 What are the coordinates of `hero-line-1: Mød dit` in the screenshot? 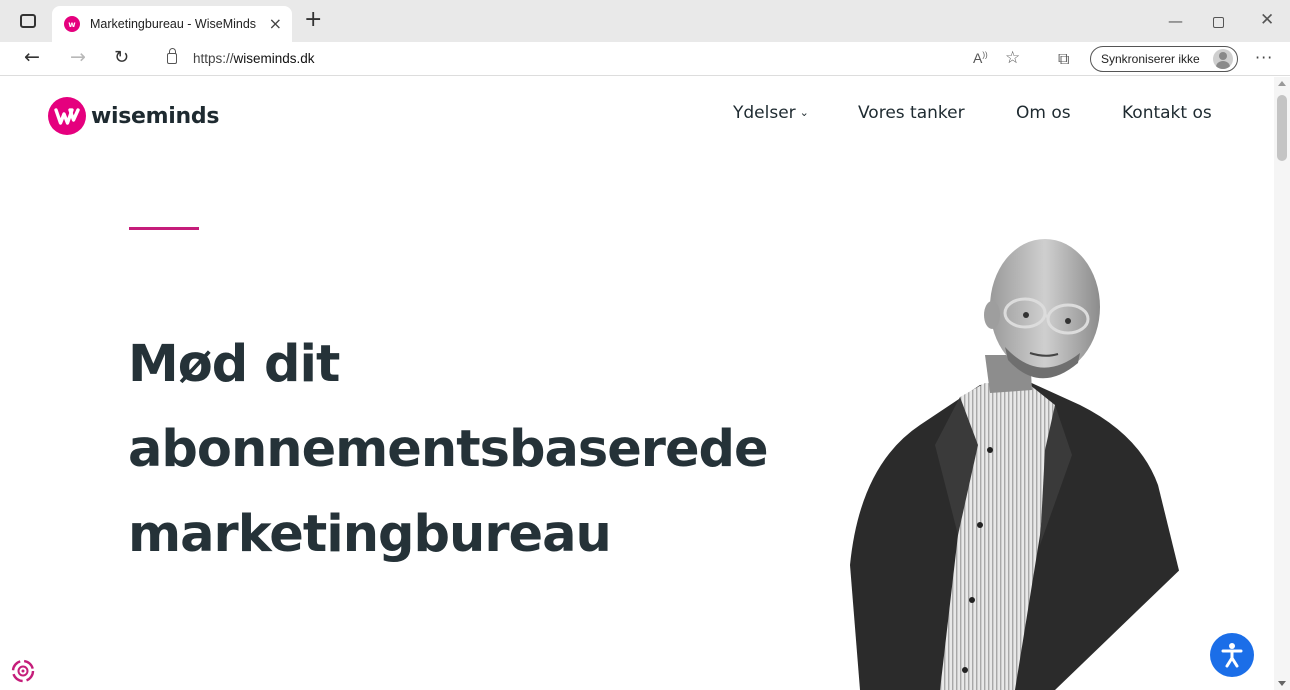 It's located at (234, 364).